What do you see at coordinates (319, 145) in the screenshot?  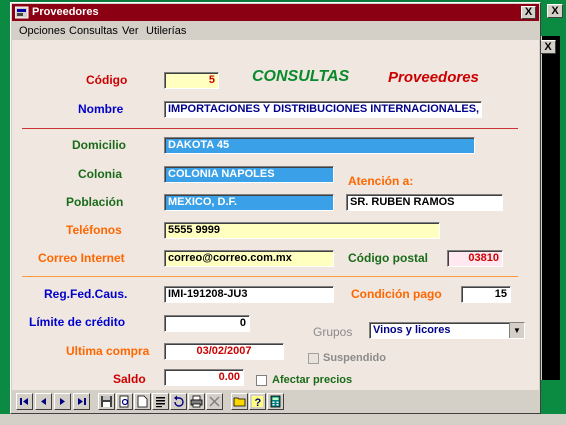 I see `domicilio-field: DAKOTA 45` at bounding box center [319, 145].